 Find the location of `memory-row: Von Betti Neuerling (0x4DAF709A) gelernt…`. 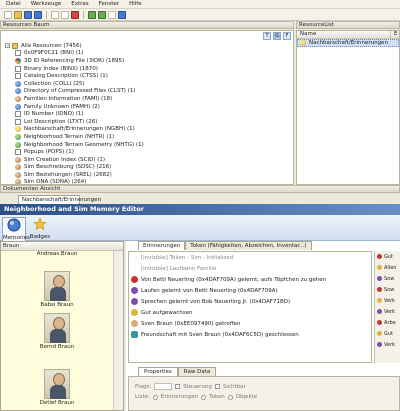

memory-row: Von Betti Neuerling (0x4DAF709A) gelernt… is located at coordinates (250, 279).